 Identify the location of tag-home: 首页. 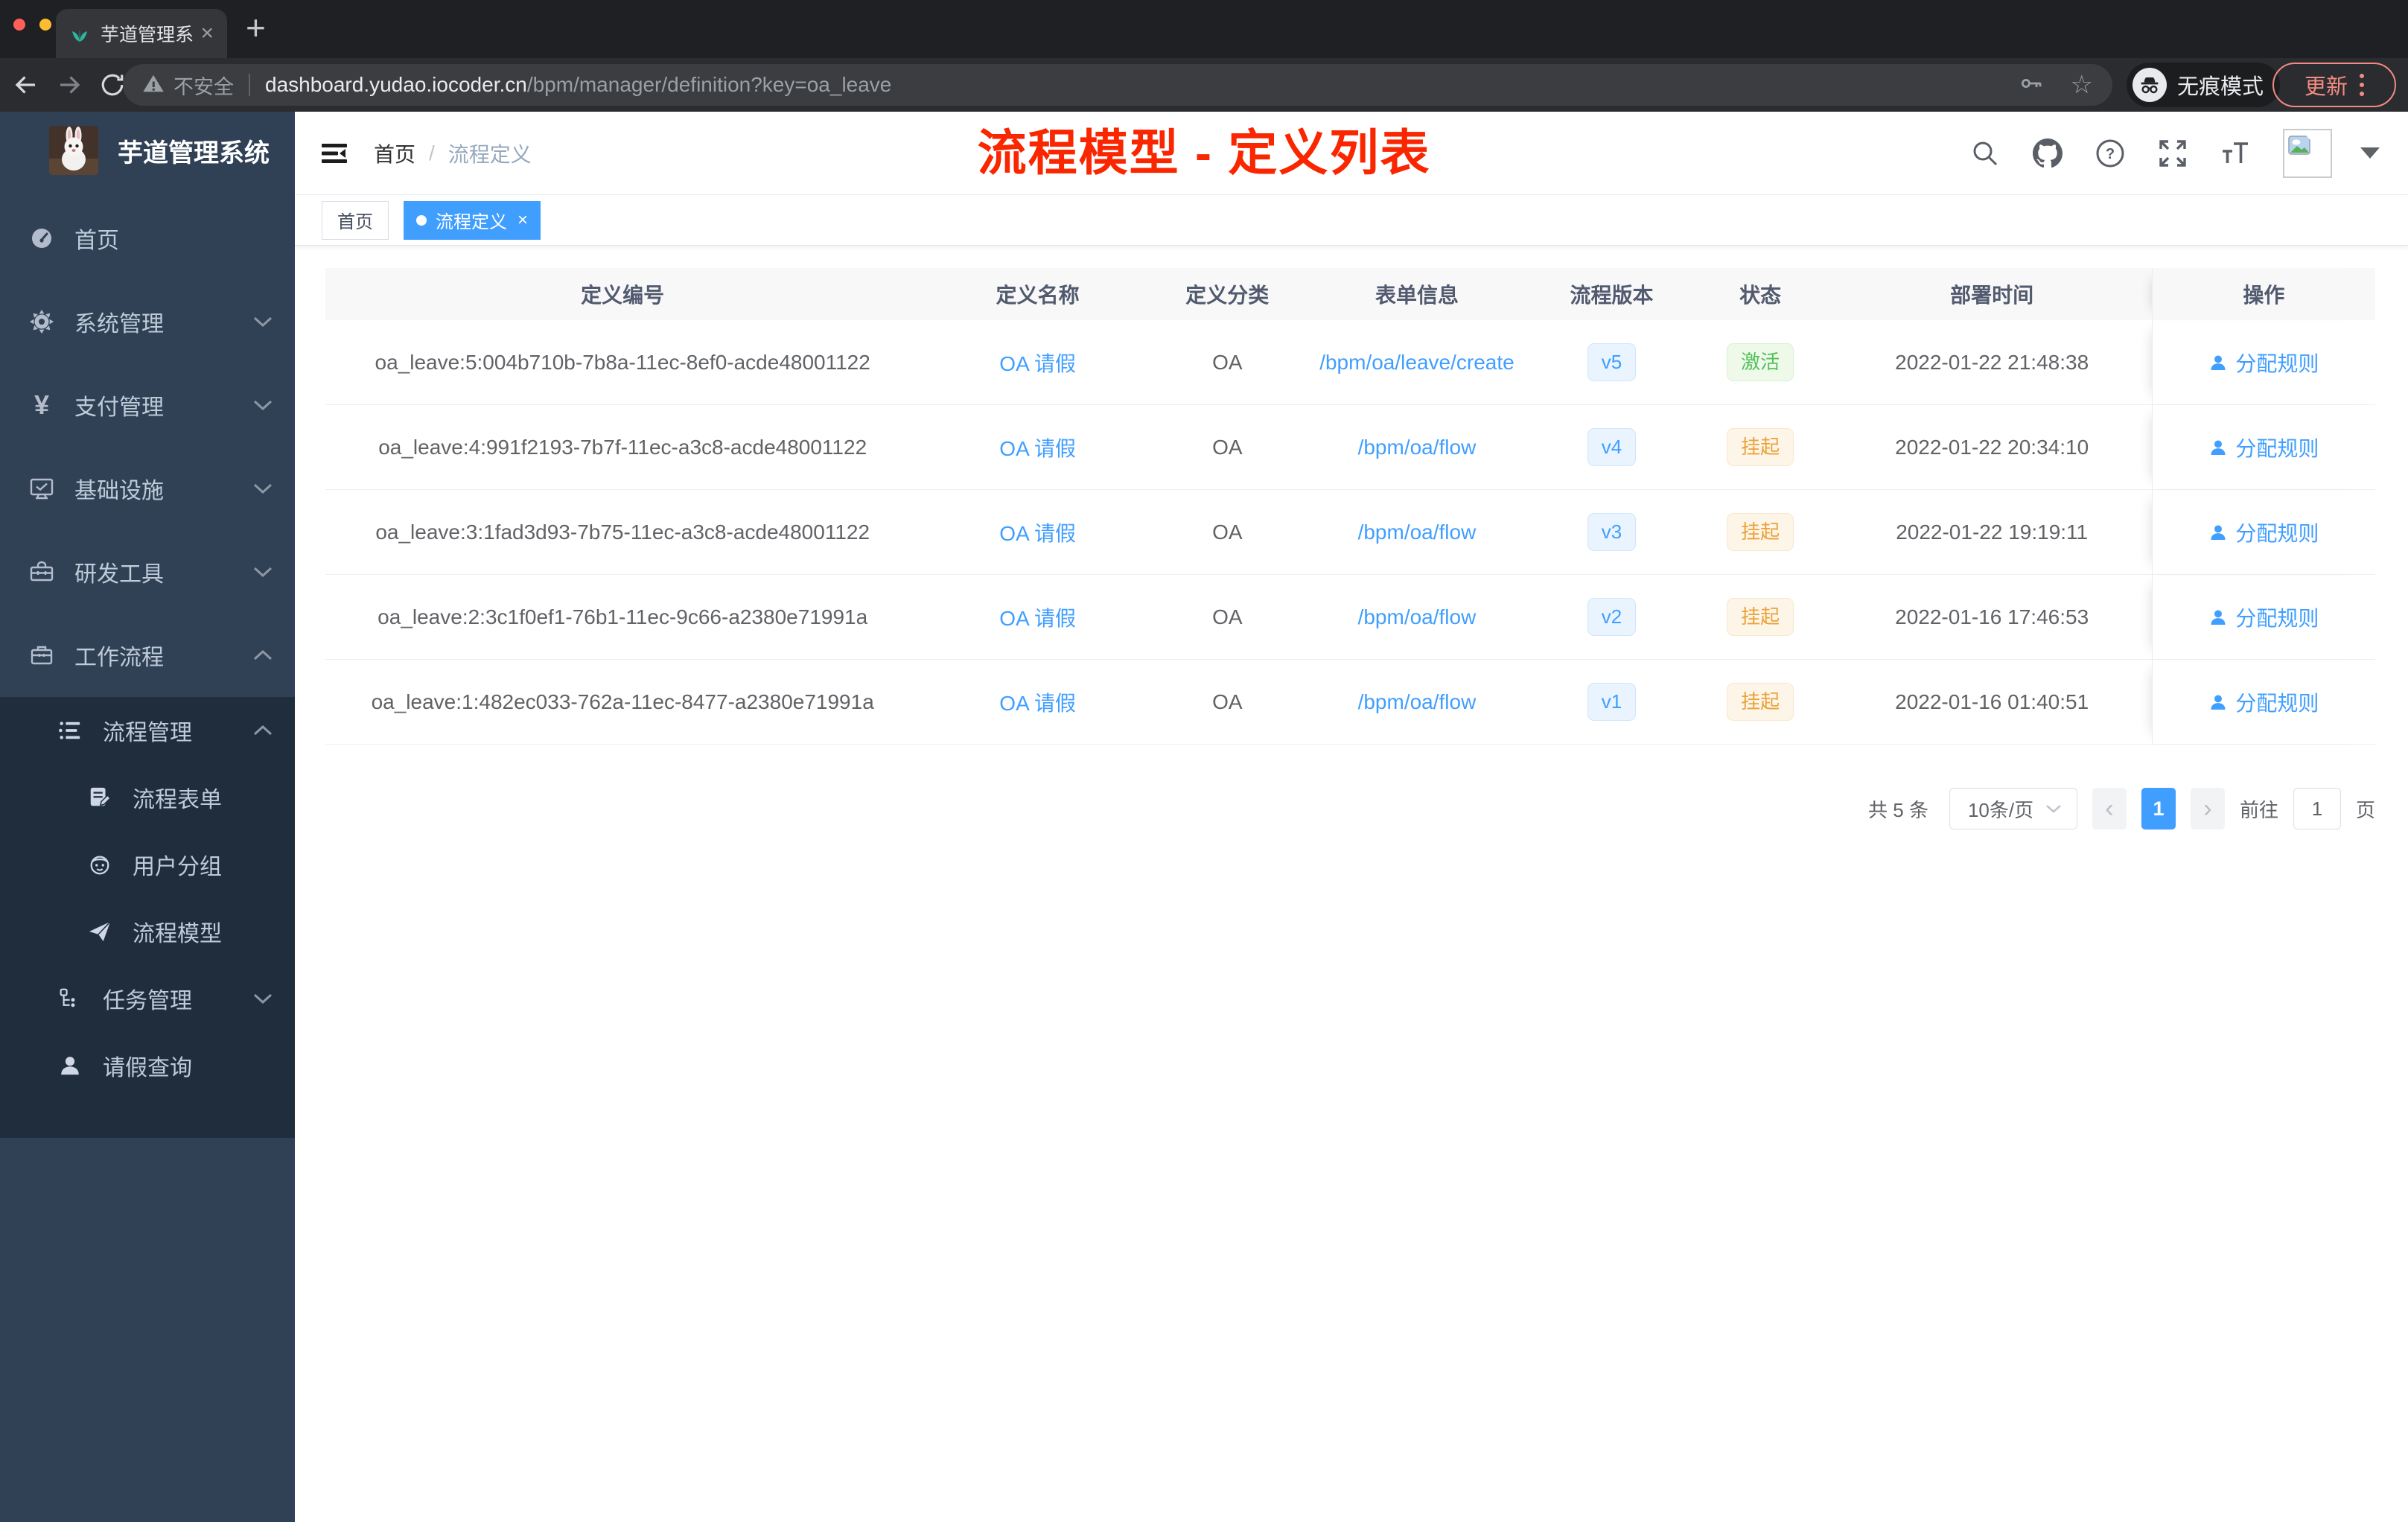
(355, 220).